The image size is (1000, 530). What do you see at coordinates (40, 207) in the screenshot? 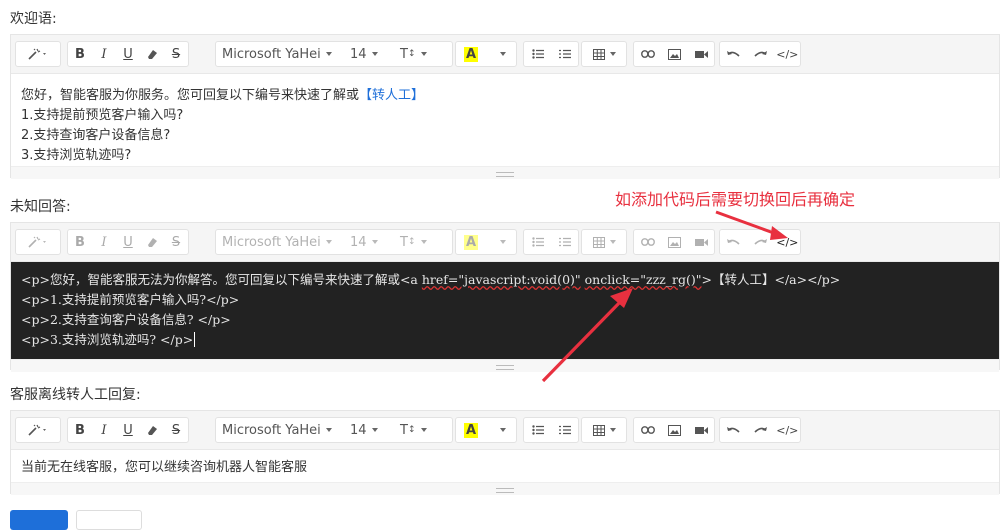
I see `unknown-label: 未知回答:` at bounding box center [40, 207].